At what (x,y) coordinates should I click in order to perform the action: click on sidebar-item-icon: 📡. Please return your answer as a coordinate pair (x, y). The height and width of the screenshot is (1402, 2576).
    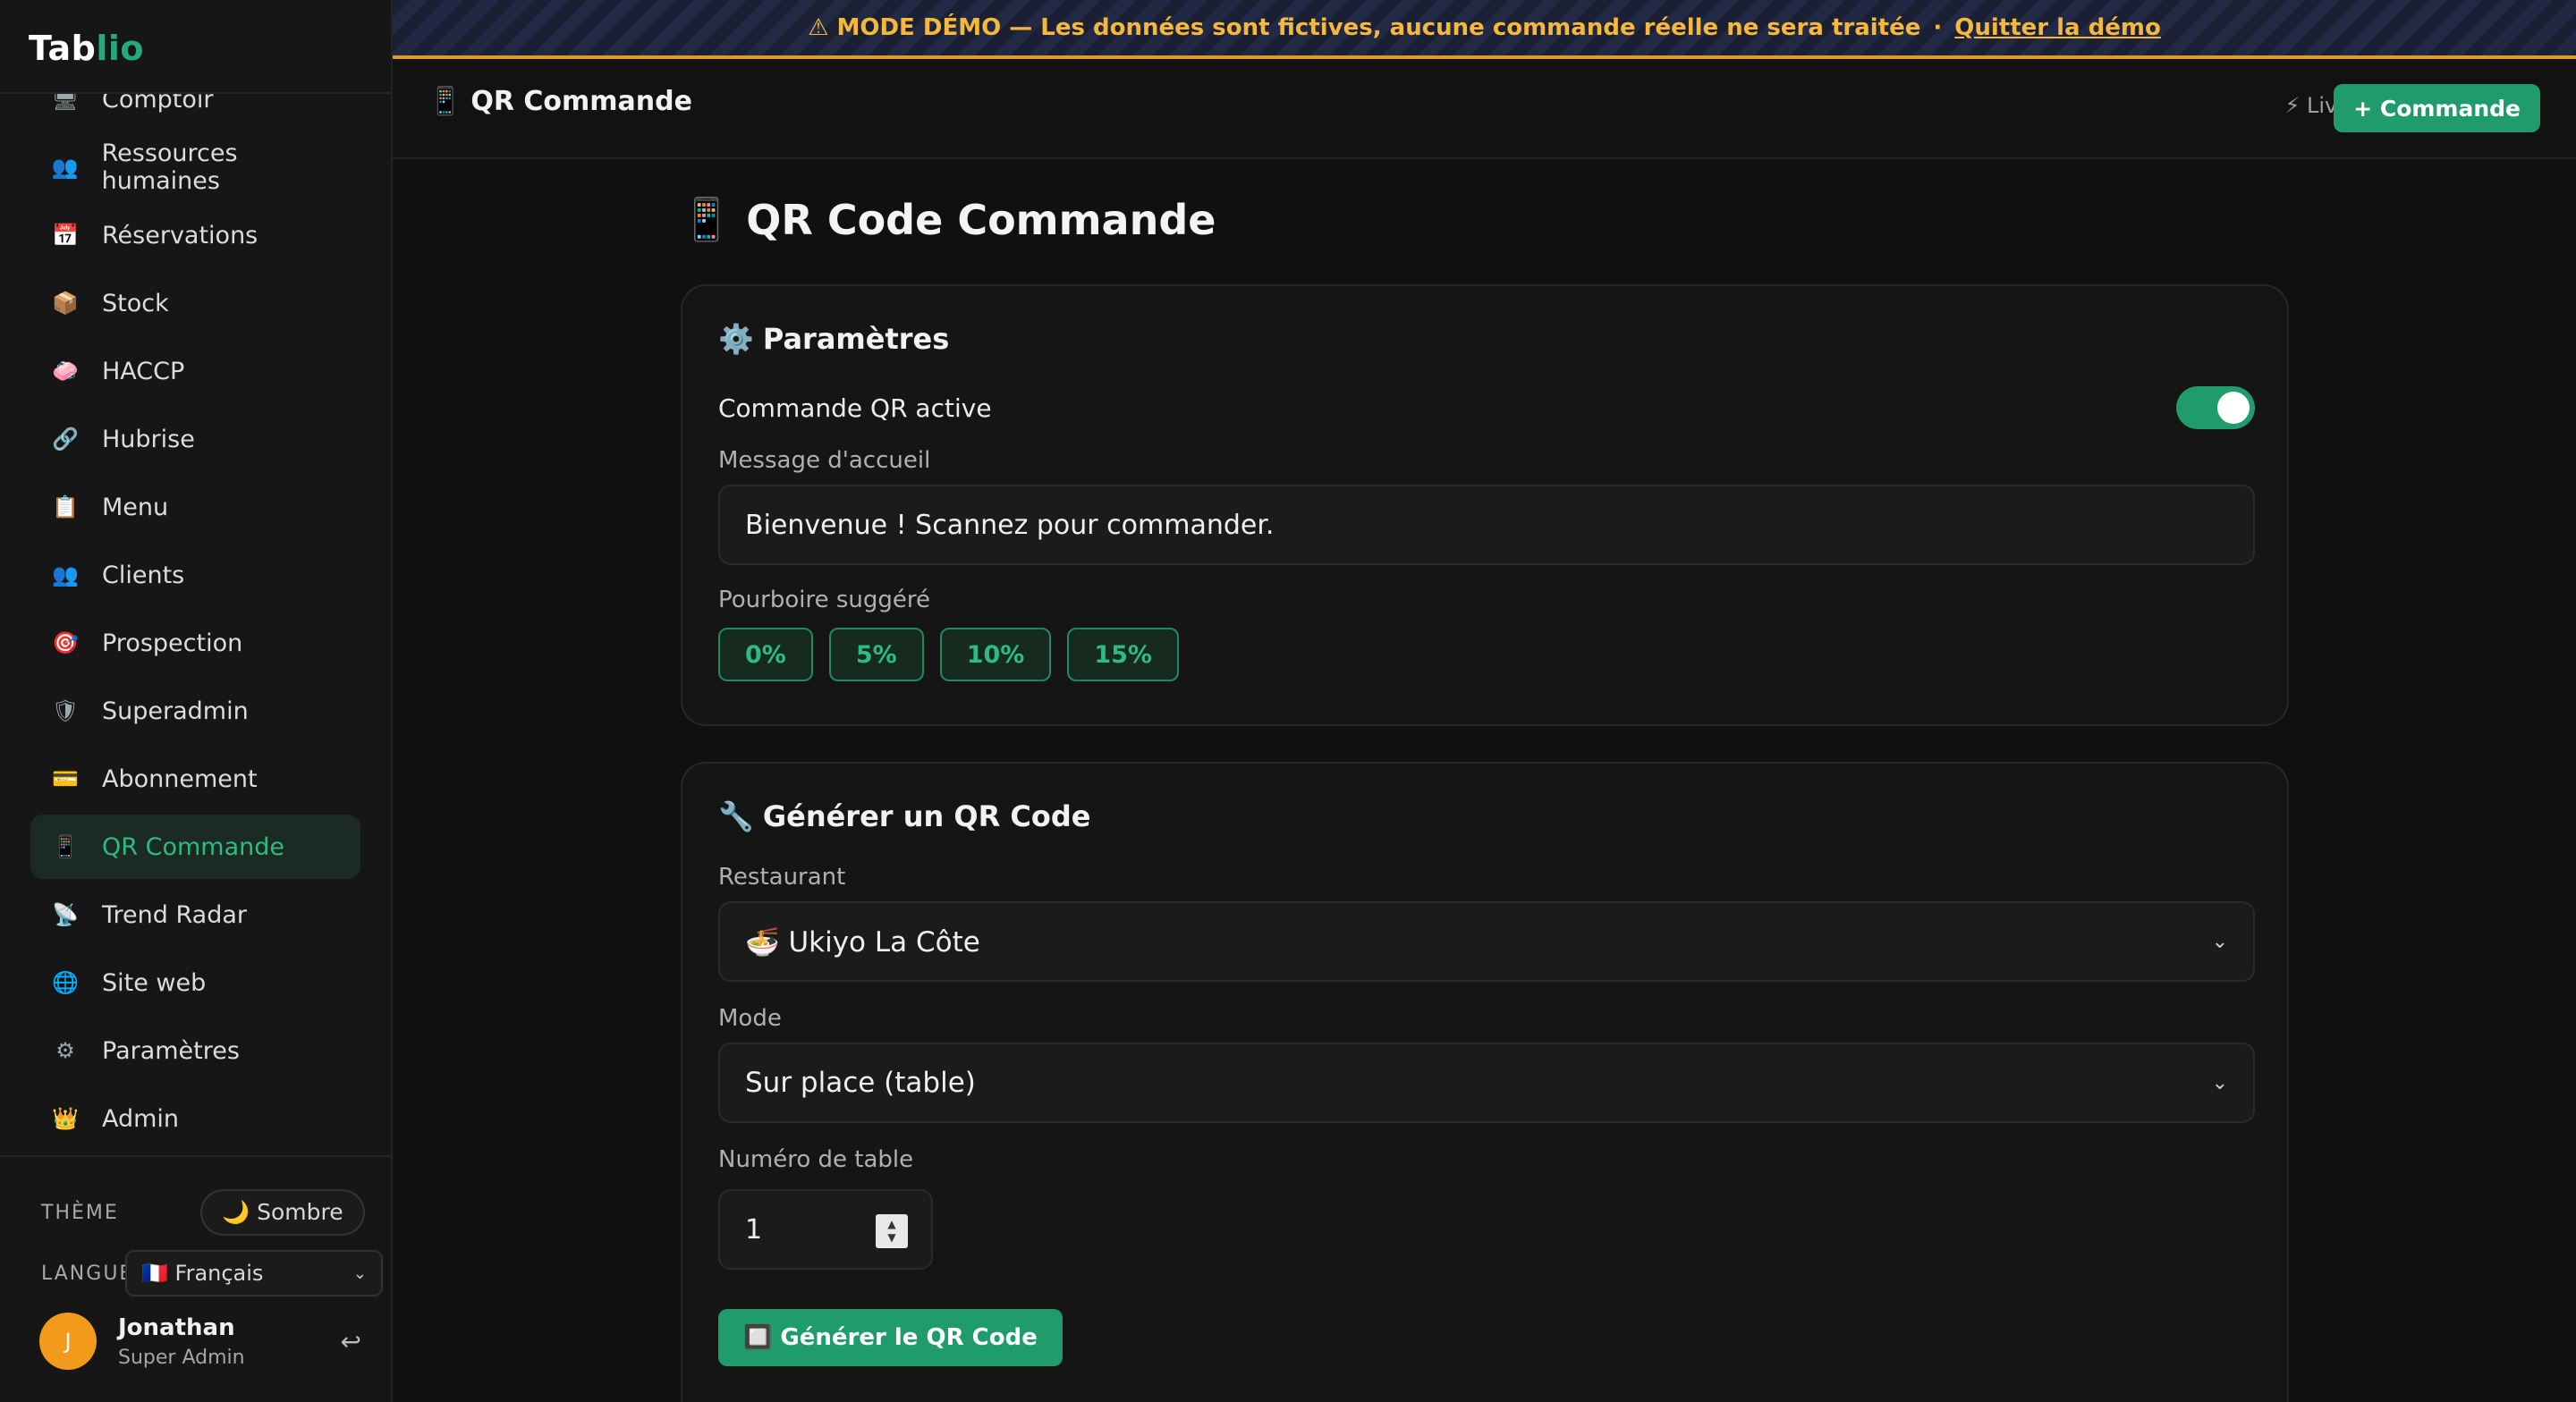
    Looking at the image, I should click on (65, 914).